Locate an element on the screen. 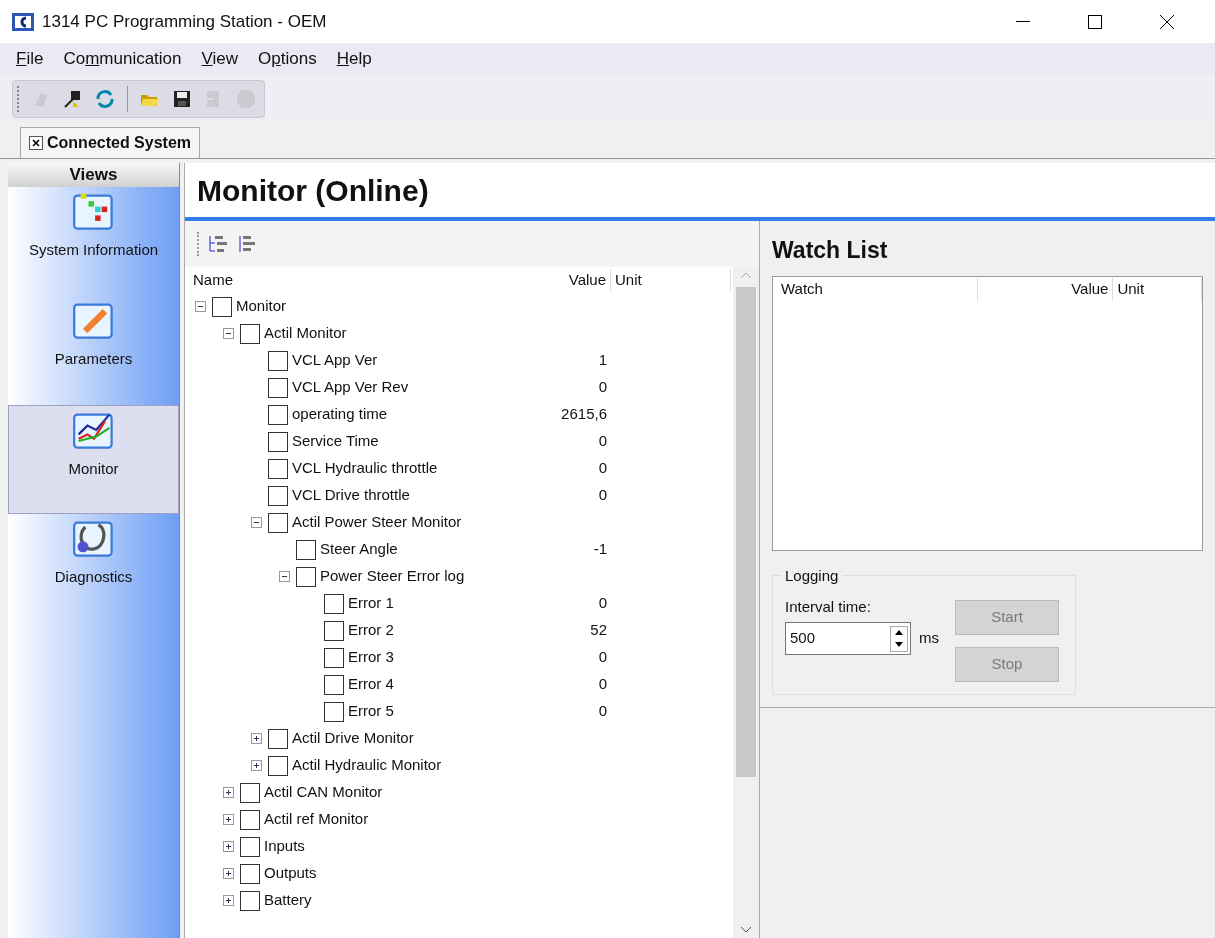 The image size is (1215, 938). system-icon is located at coordinates (93, 211).